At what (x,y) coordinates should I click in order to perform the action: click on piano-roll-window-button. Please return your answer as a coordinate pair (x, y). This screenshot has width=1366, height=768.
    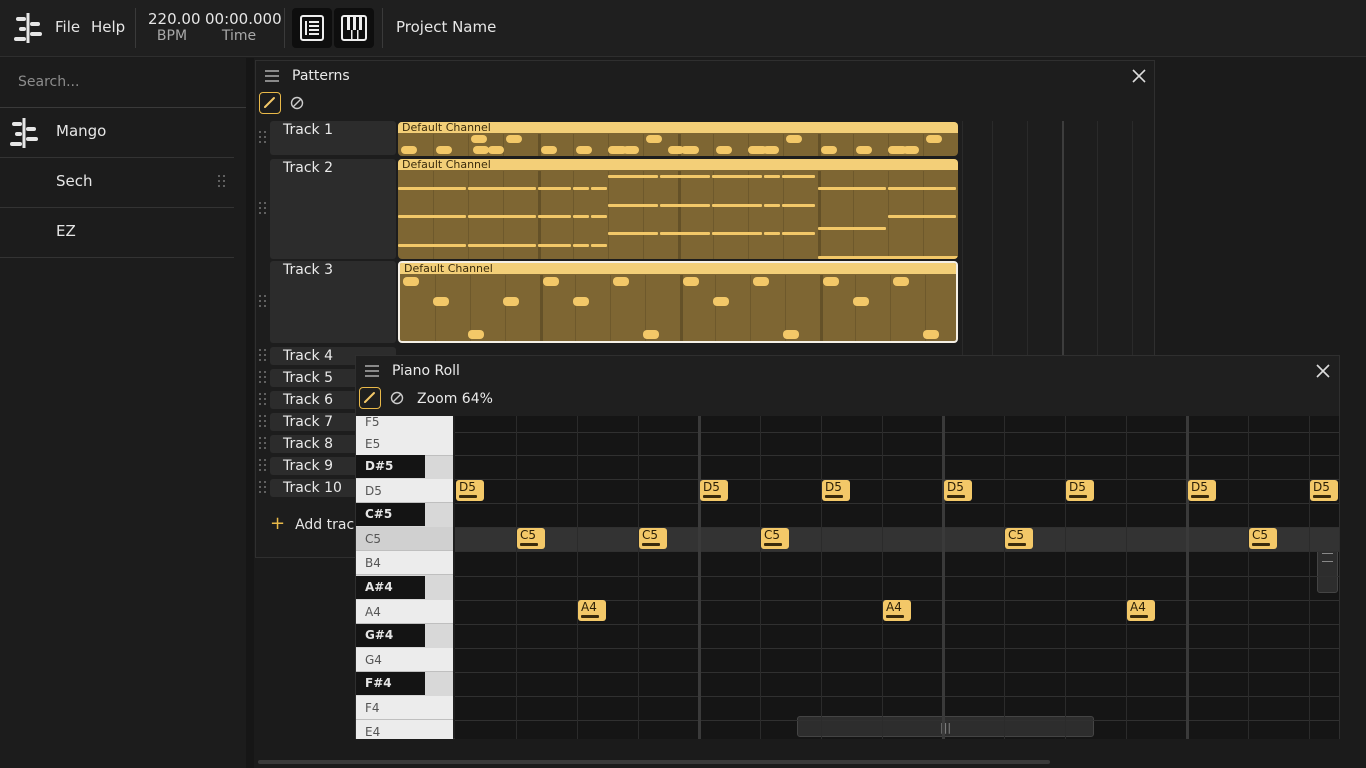
    Looking at the image, I should click on (354, 28).